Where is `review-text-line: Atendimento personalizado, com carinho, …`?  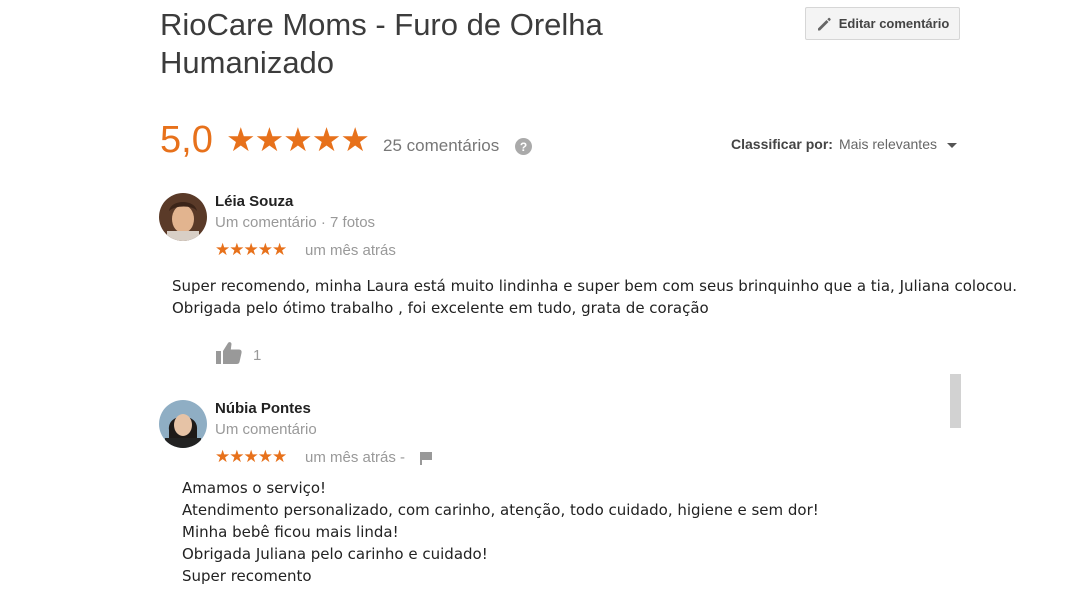 review-text-line: Atendimento personalizado, com carinho, … is located at coordinates (500, 510).